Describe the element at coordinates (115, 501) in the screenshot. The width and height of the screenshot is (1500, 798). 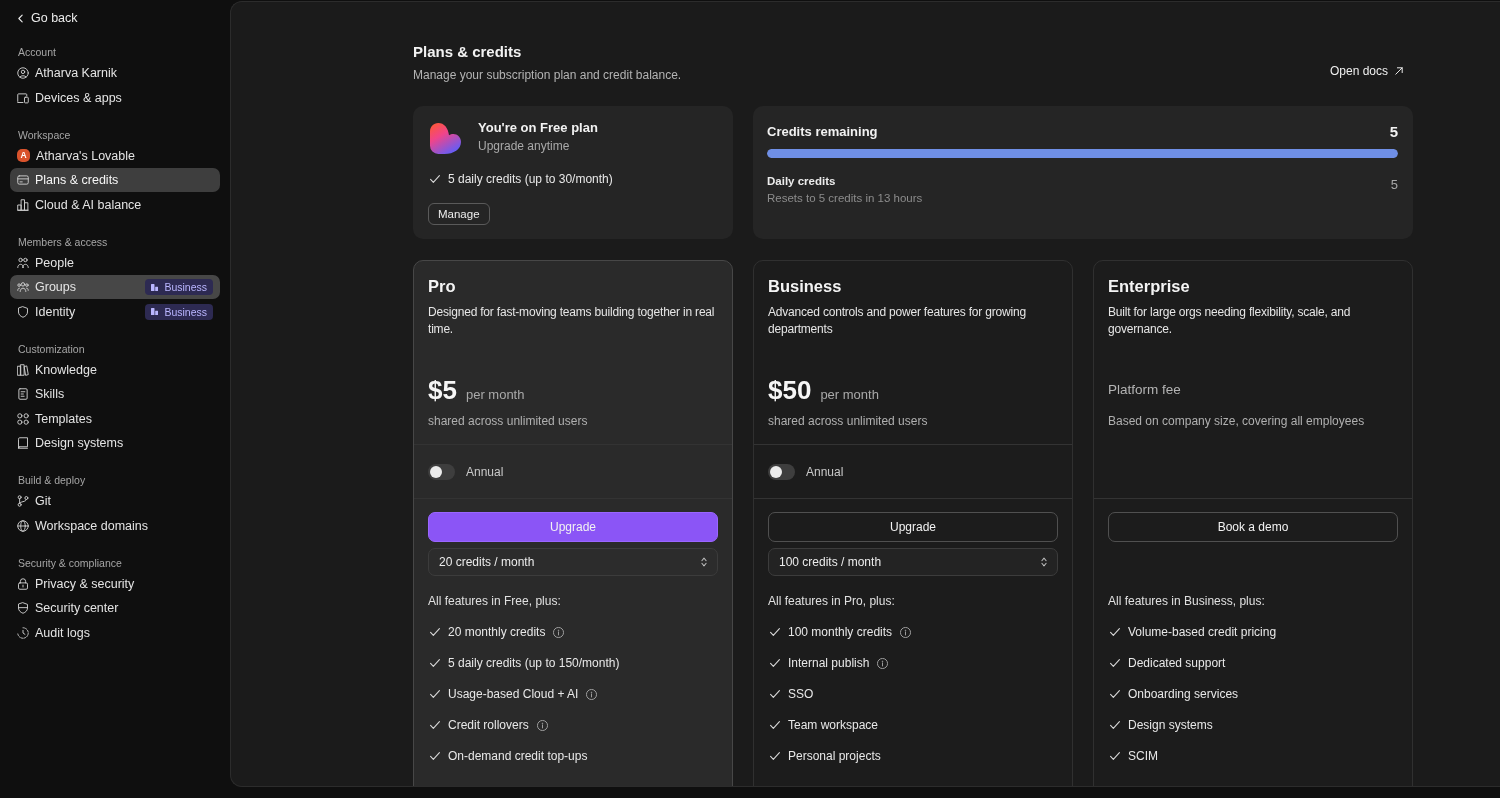
I see `sidebar-item: Git` at that location.